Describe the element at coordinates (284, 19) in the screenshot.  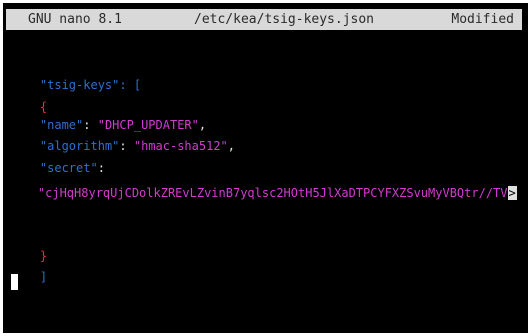
I see `file-path-label: /etc/kea/tsig-keys.json` at that location.